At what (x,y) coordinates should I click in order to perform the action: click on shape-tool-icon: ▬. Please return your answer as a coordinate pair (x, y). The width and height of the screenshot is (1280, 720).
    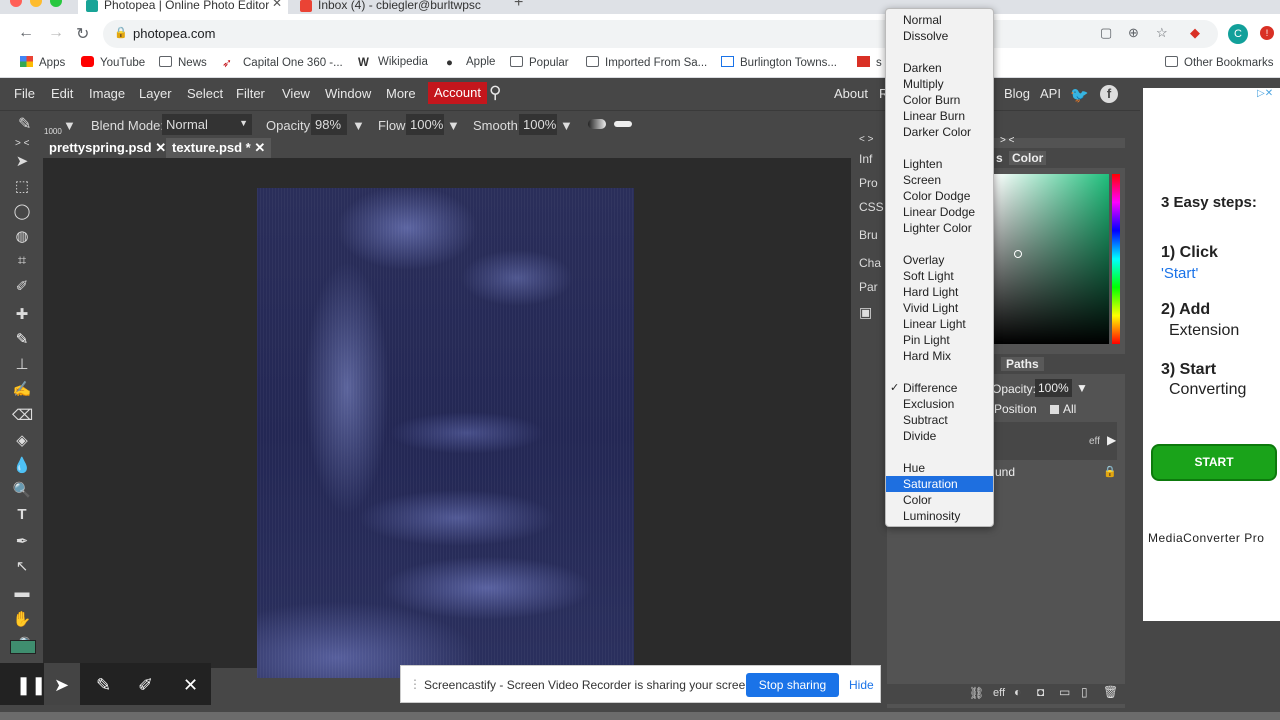
    Looking at the image, I should click on (22, 593).